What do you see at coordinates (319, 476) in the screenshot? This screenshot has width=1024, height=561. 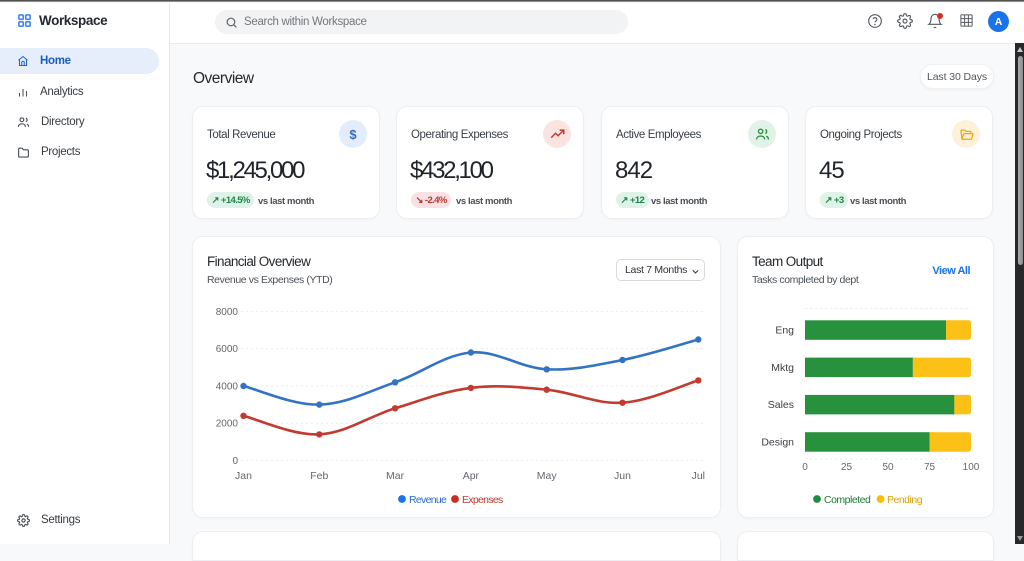 I see `svg-text: Feb` at bounding box center [319, 476].